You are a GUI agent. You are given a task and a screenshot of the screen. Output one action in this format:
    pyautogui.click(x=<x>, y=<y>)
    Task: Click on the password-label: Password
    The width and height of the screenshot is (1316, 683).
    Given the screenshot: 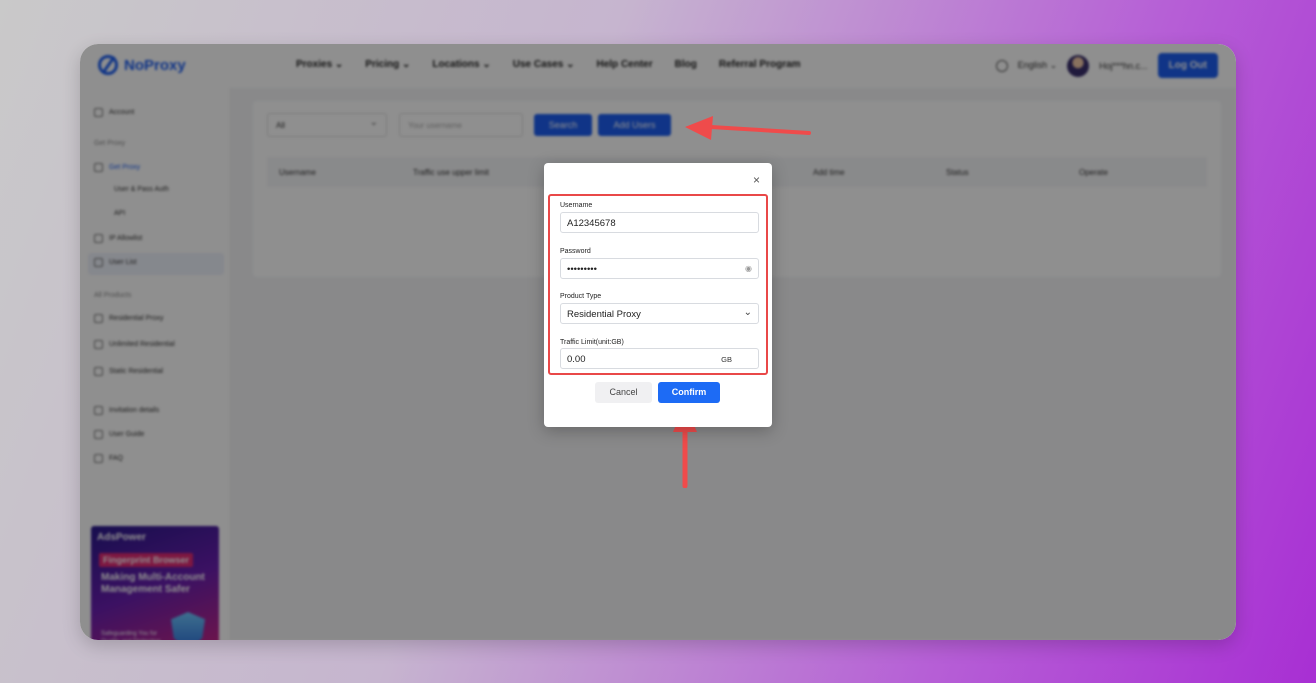 What is the action you would take?
    pyautogui.click(x=575, y=251)
    